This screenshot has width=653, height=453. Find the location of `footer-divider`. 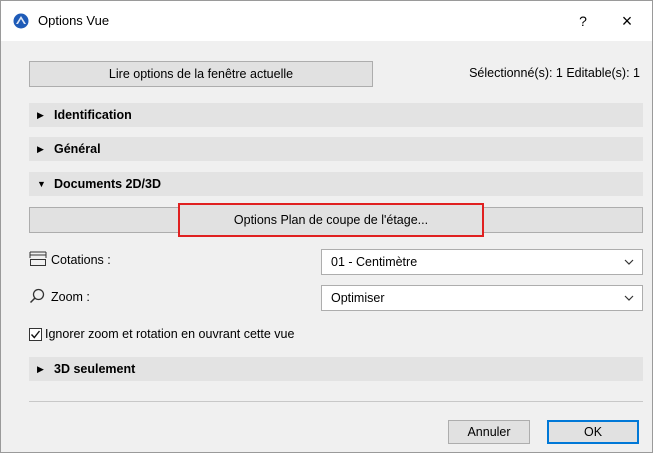

footer-divider is located at coordinates (336, 401).